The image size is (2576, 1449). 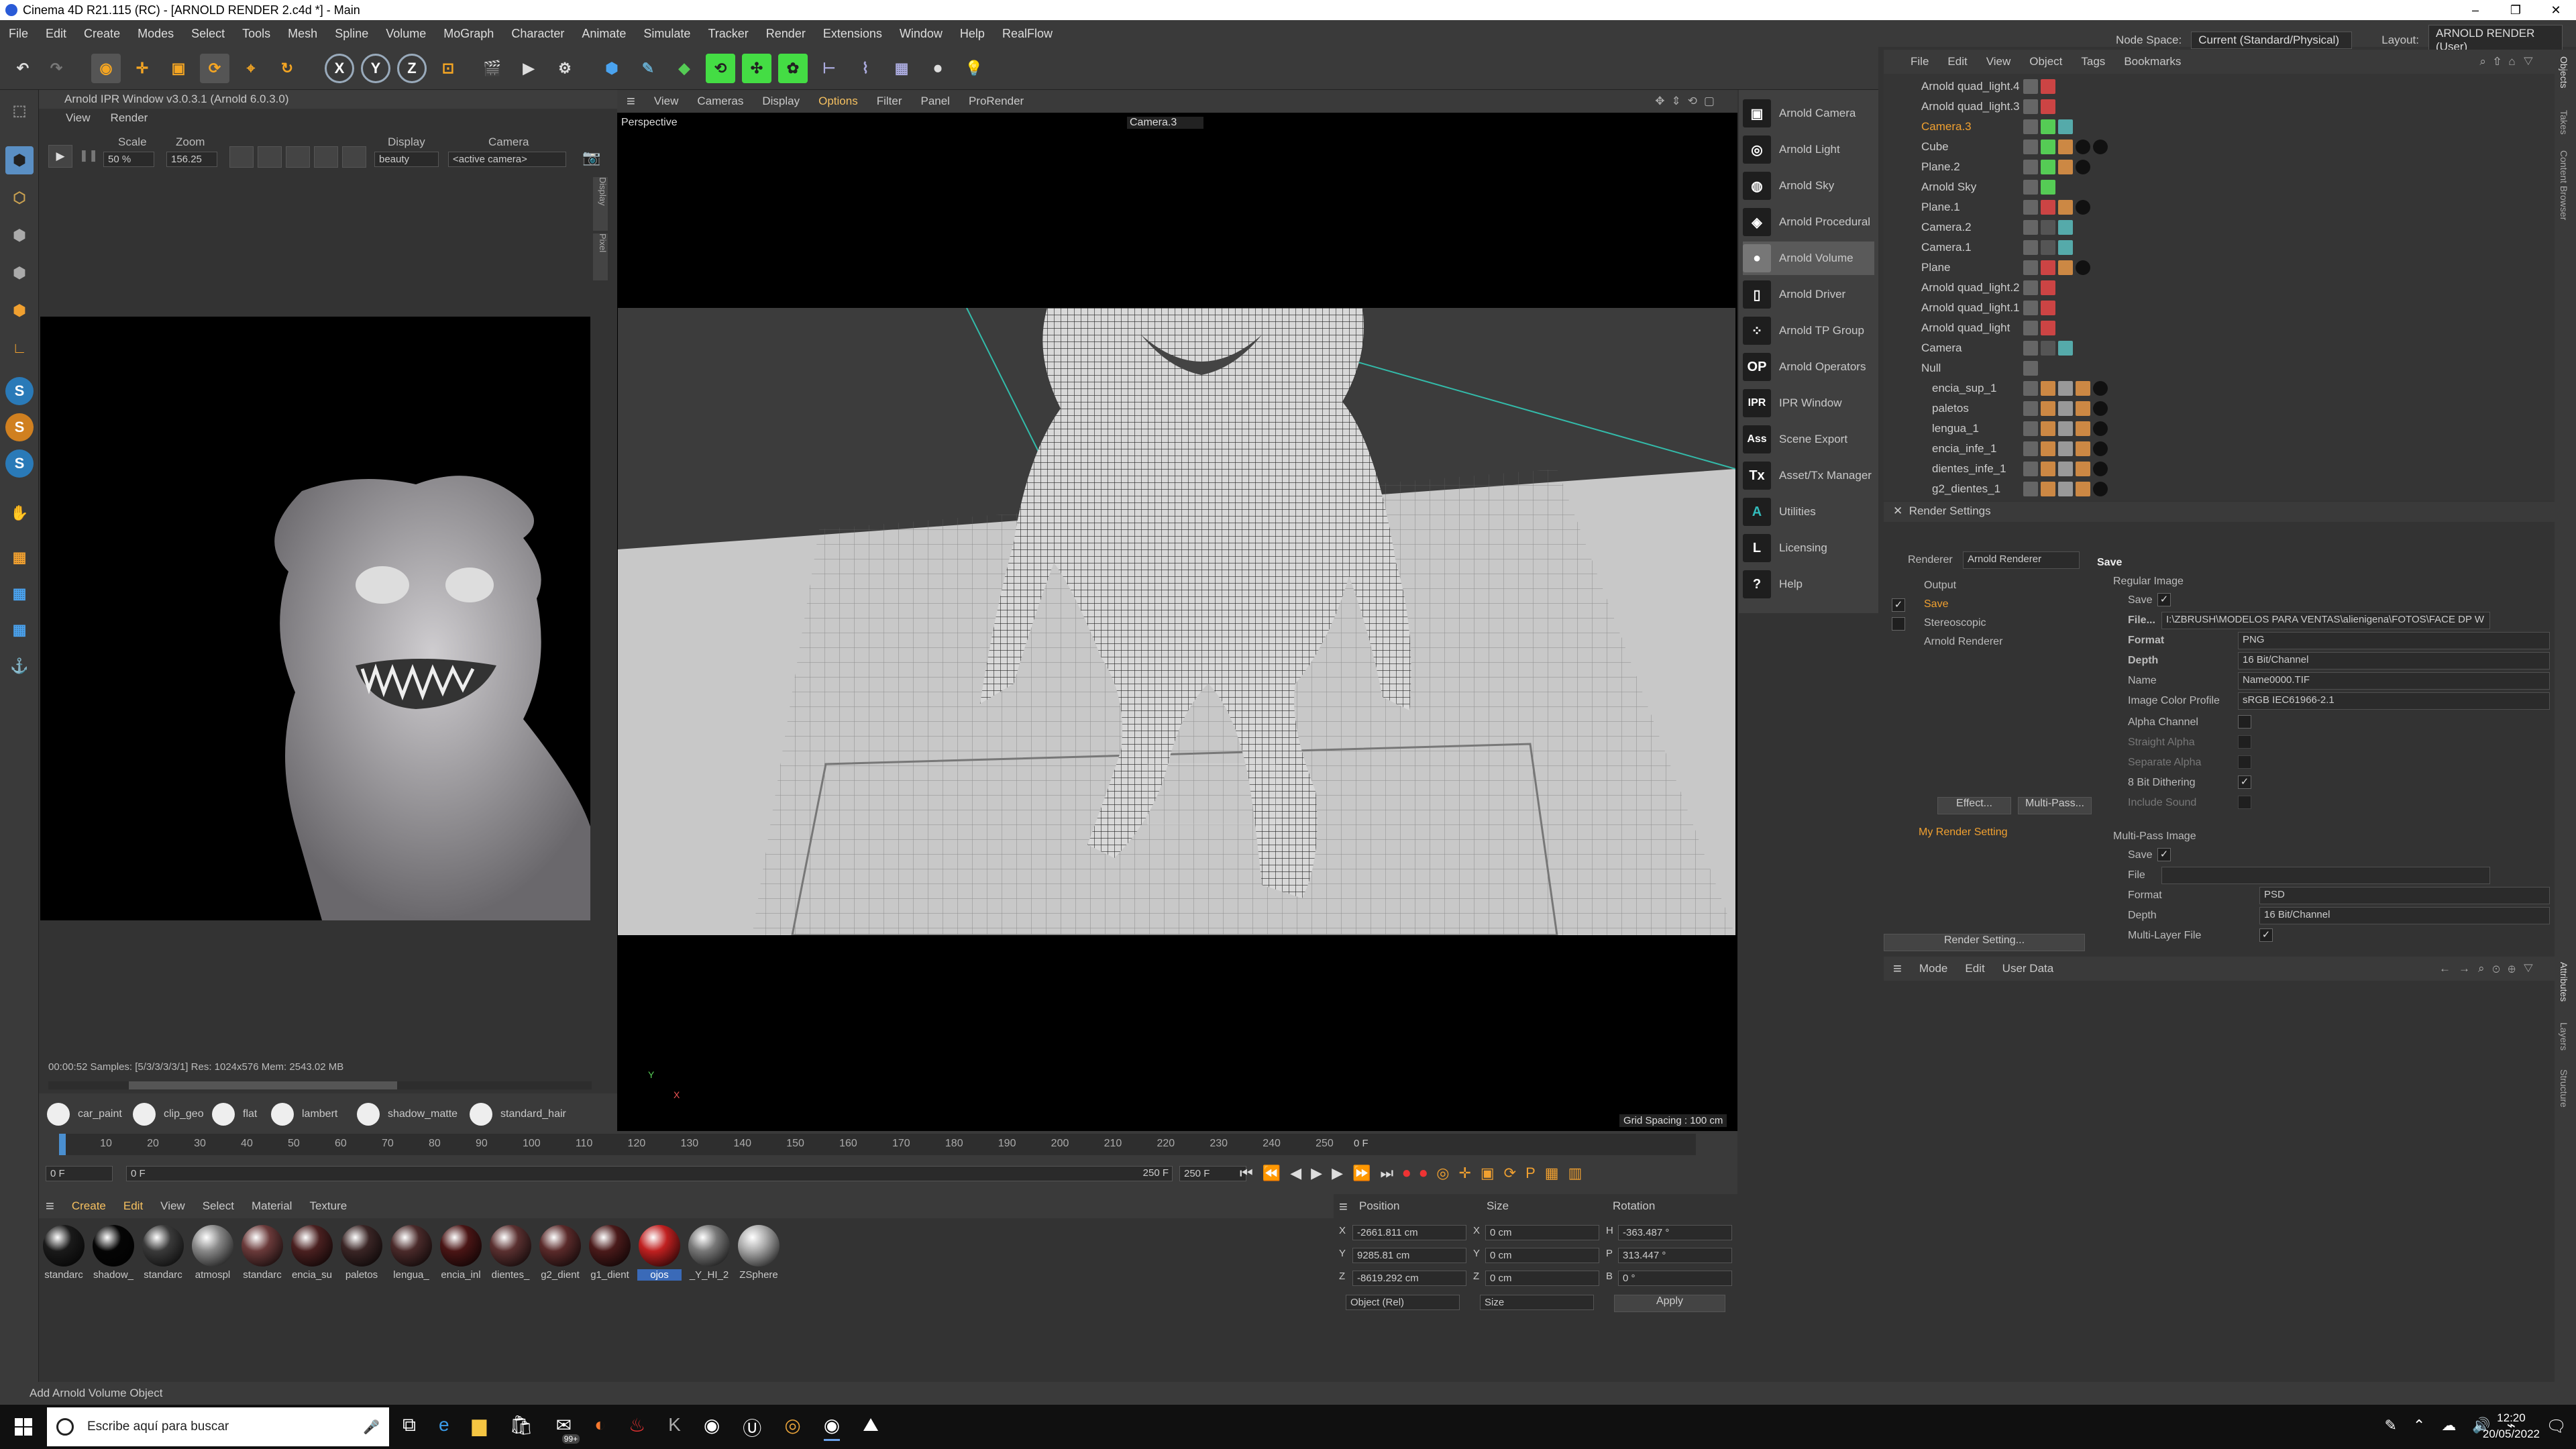 What do you see at coordinates (1575, 1173) in the screenshot?
I see `timeline-window-icon: ▥` at bounding box center [1575, 1173].